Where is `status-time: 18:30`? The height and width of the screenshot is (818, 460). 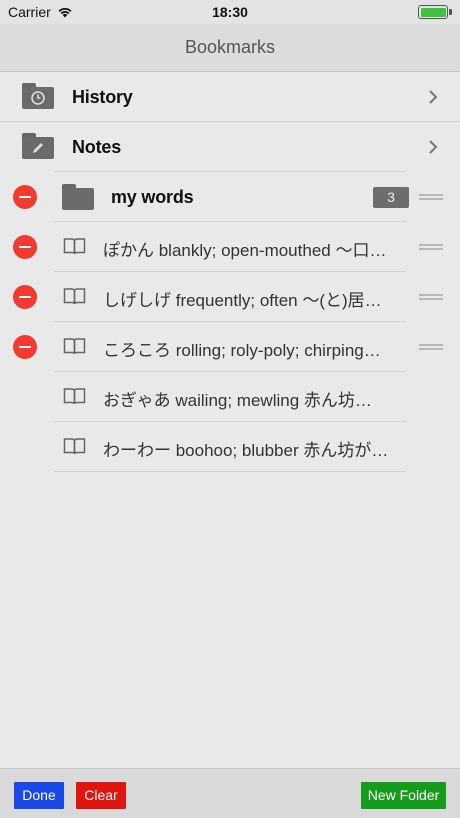
status-time: 18:30 is located at coordinates (230, 12).